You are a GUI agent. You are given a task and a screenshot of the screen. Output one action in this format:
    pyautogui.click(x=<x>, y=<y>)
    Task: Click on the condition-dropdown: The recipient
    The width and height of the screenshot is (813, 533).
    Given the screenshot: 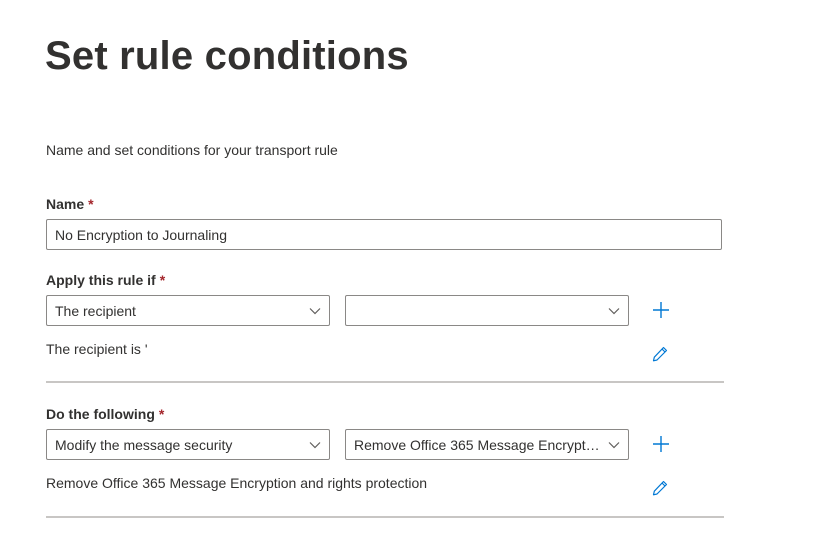 What is the action you would take?
    pyautogui.click(x=188, y=310)
    